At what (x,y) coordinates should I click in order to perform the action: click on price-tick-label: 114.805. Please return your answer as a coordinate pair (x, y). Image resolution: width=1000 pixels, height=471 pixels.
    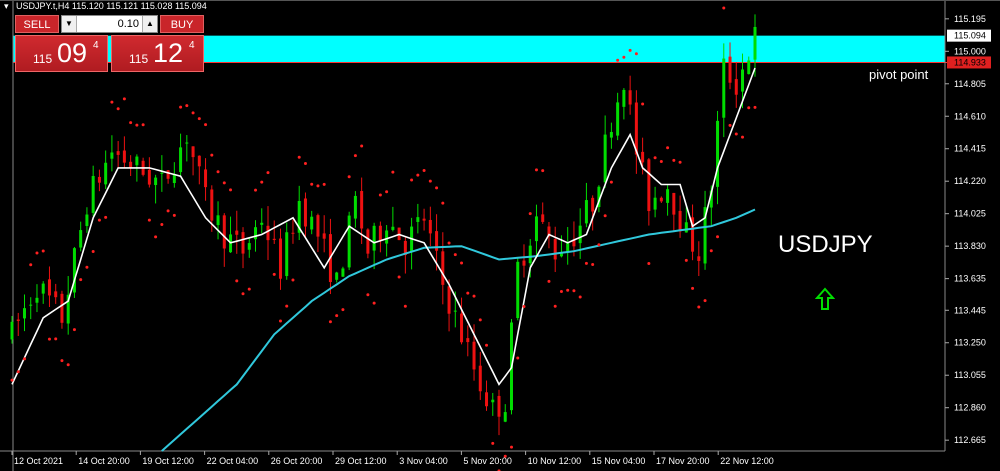
    Looking at the image, I should click on (970, 84).